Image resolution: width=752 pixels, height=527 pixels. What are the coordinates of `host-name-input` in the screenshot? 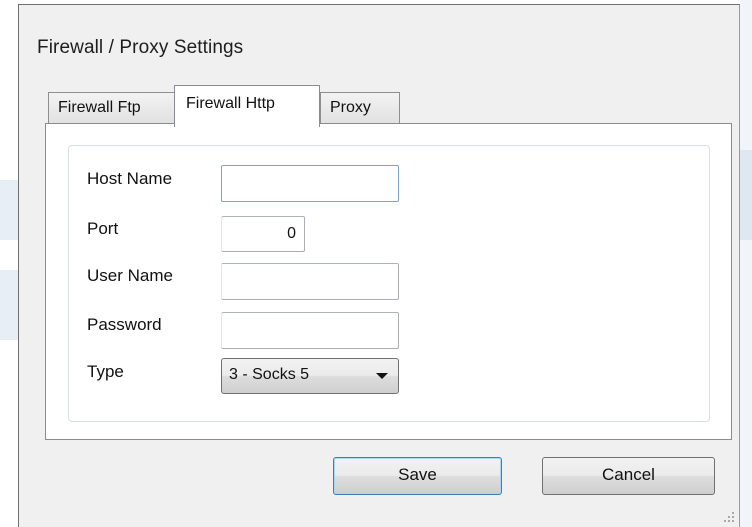 It's located at (310, 183).